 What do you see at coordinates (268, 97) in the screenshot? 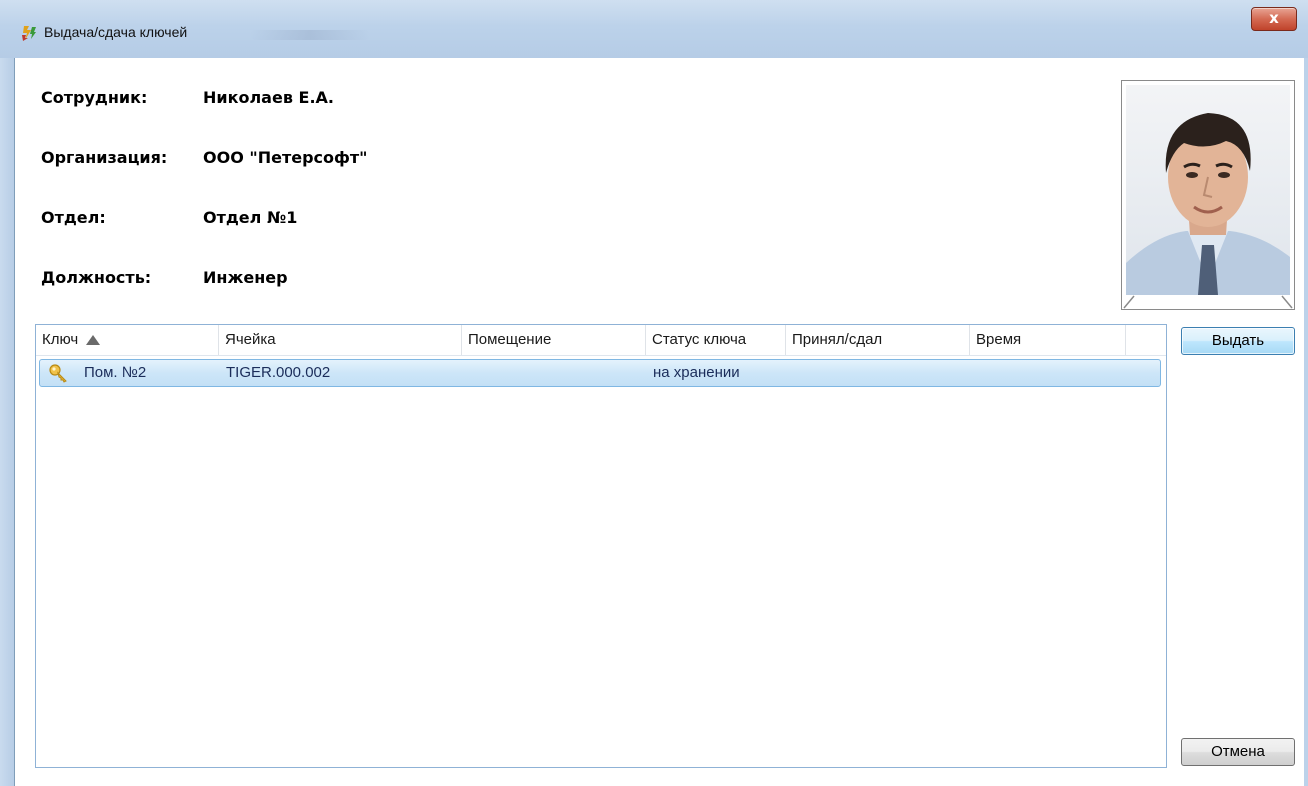
I see `employee-value: Николаев Е.А.` at bounding box center [268, 97].